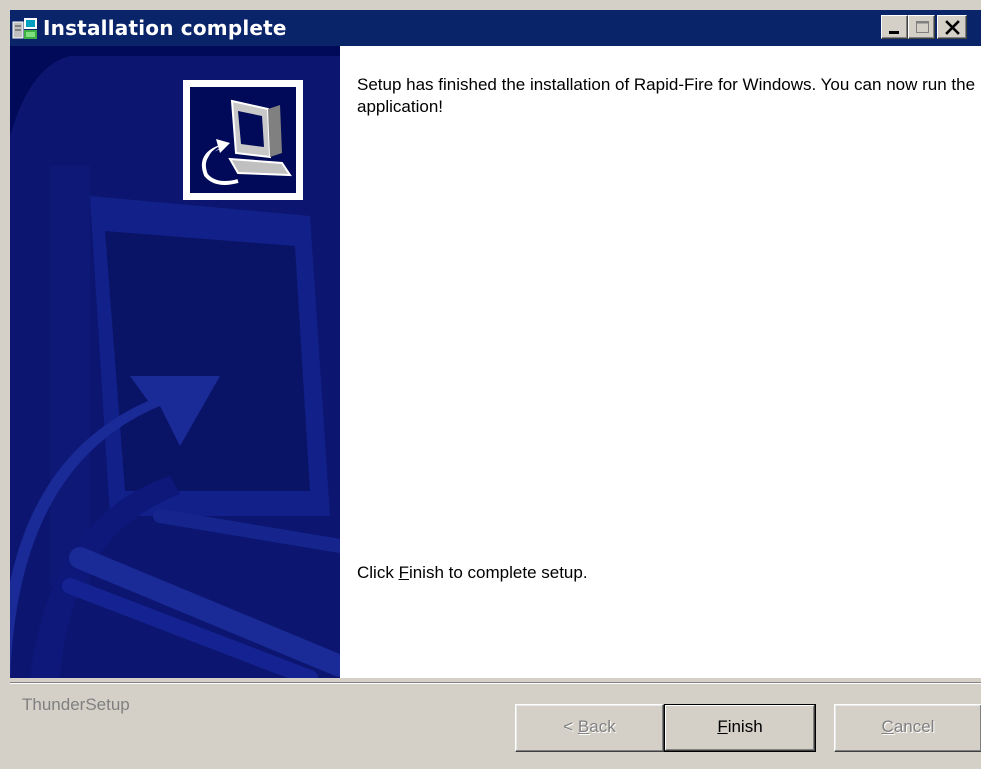  Describe the element at coordinates (243, 140) in the screenshot. I see `computer-install-icon` at that location.